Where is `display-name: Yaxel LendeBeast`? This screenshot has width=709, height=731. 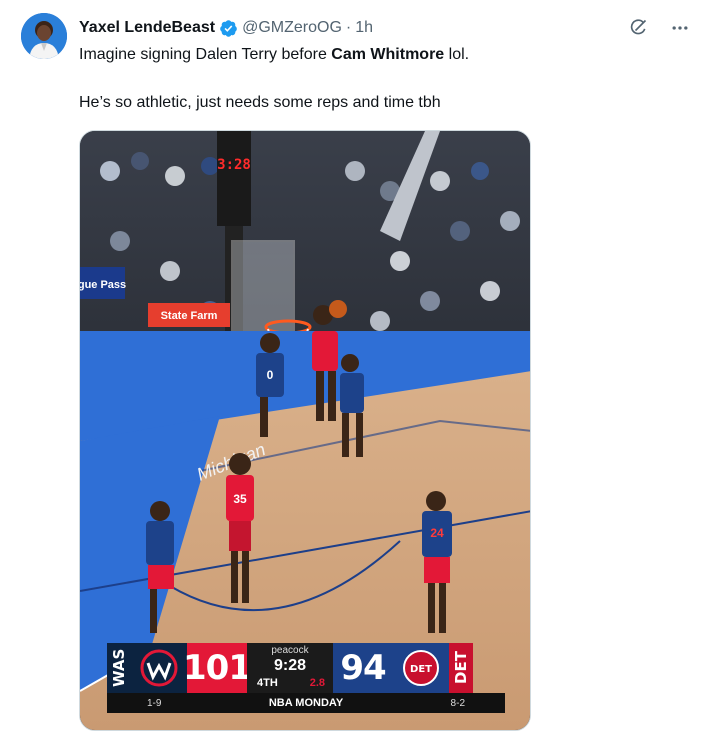 display-name: Yaxel LendeBeast is located at coordinates (147, 28).